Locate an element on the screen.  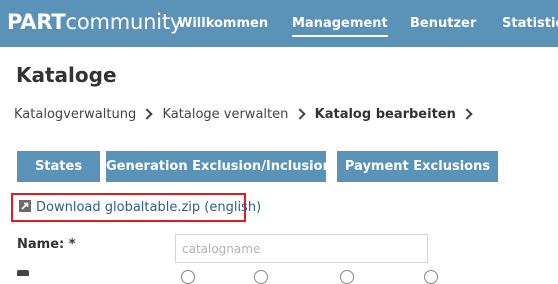
page-title: Kataloge is located at coordinates (66, 75).